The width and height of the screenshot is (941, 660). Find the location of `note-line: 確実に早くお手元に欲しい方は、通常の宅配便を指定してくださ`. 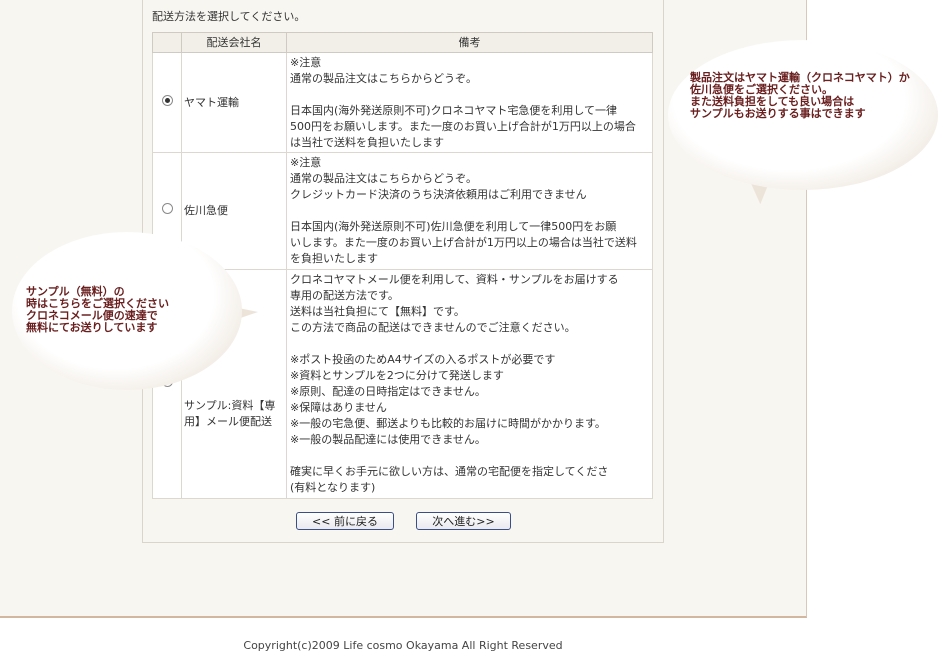

note-line: 確実に早くお手元に欲しい方は、通常の宅配便を指定してくださ is located at coordinates (449, 471).